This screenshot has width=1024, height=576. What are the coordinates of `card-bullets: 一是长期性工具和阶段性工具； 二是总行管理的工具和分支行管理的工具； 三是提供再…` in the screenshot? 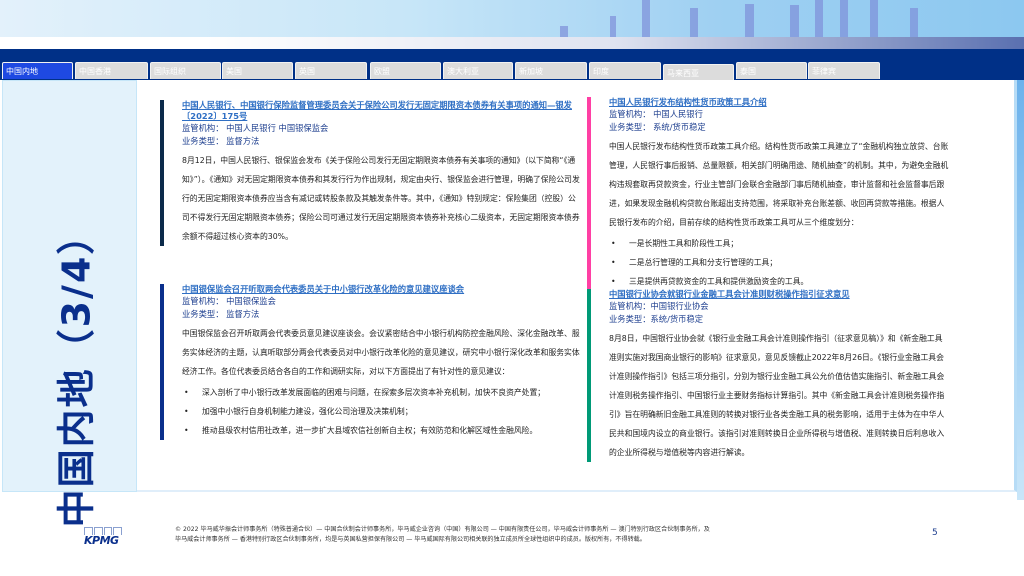 It's located at (779, 262).